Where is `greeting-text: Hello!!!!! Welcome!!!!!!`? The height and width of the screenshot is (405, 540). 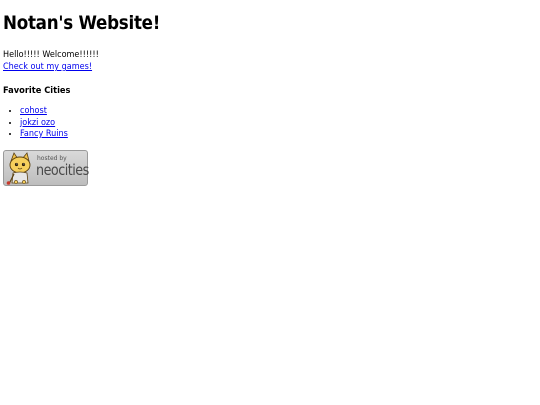 greeting-text: Hello!!!!! Welcome!!!!!! is located at coordinates (51, 55).